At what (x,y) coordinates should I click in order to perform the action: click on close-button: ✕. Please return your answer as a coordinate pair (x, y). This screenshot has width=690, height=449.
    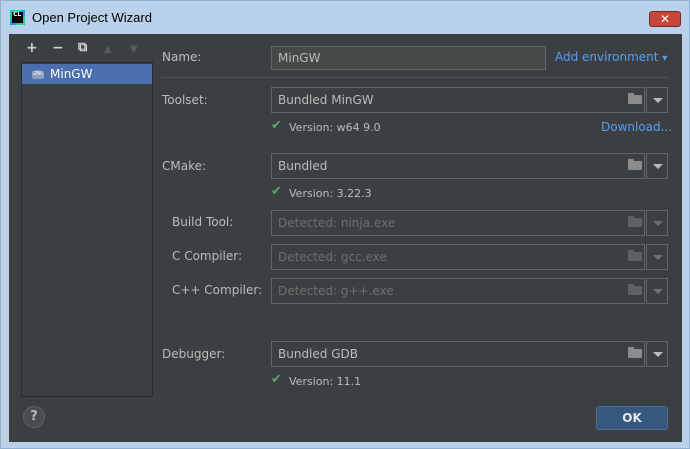
    Looking at the image, I should click on (665, 19).